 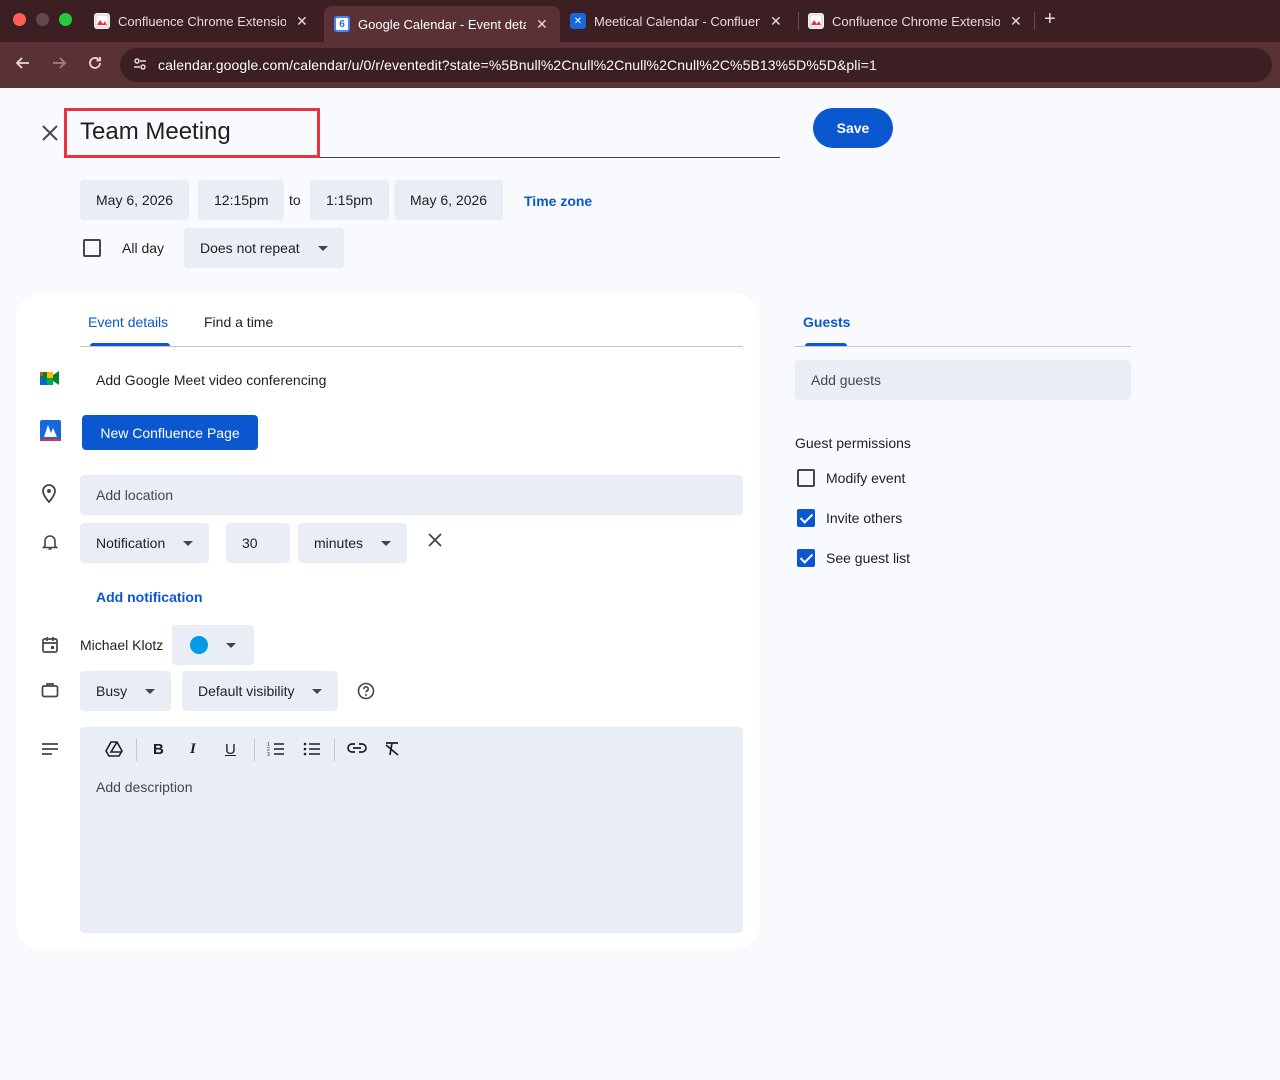 I want to click on google-meet-icon, so click(x=50, y=380).